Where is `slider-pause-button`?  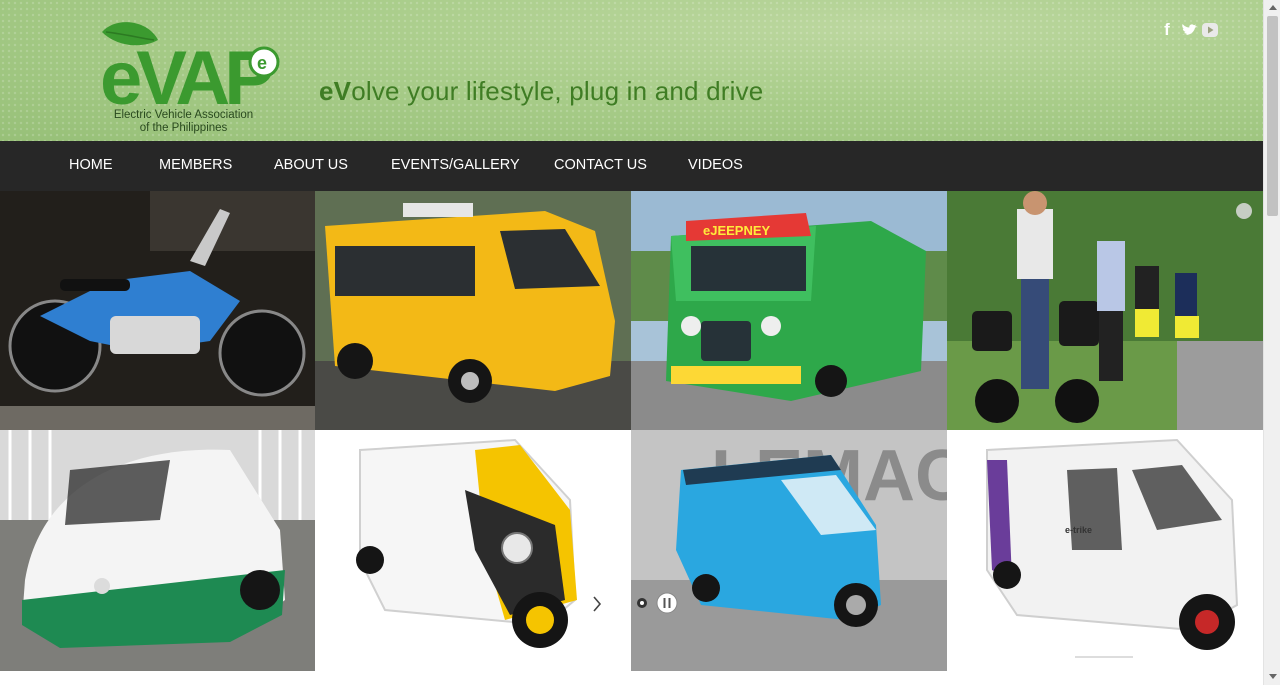 slider-pause-button is located at coordinates (667, 603).